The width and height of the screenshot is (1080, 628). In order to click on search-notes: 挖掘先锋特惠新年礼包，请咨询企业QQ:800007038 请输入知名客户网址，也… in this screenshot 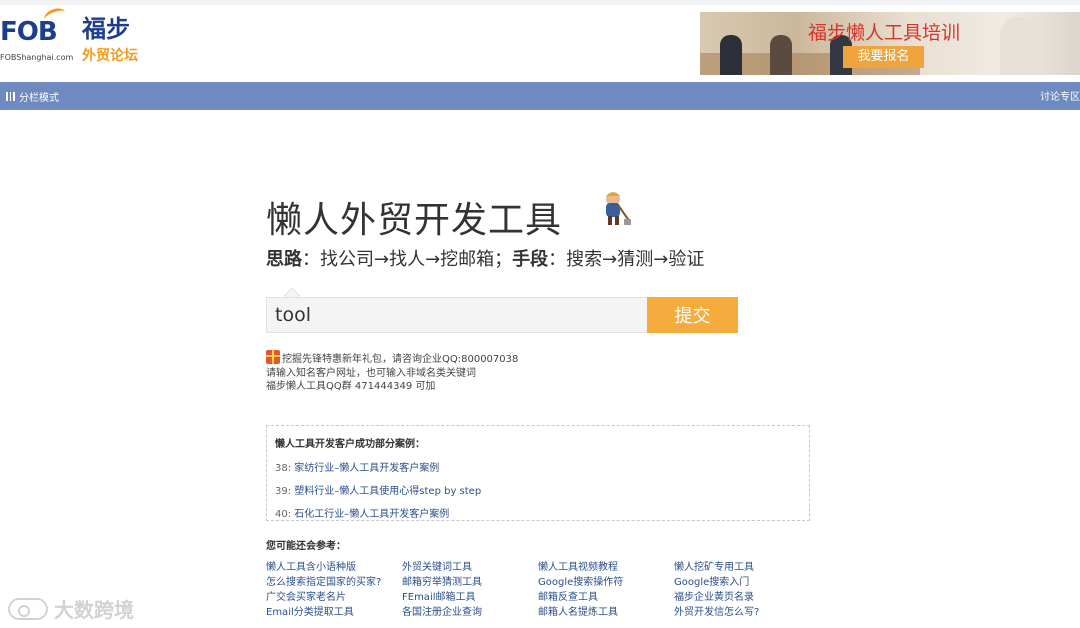, I will do `click(392, 372)`.